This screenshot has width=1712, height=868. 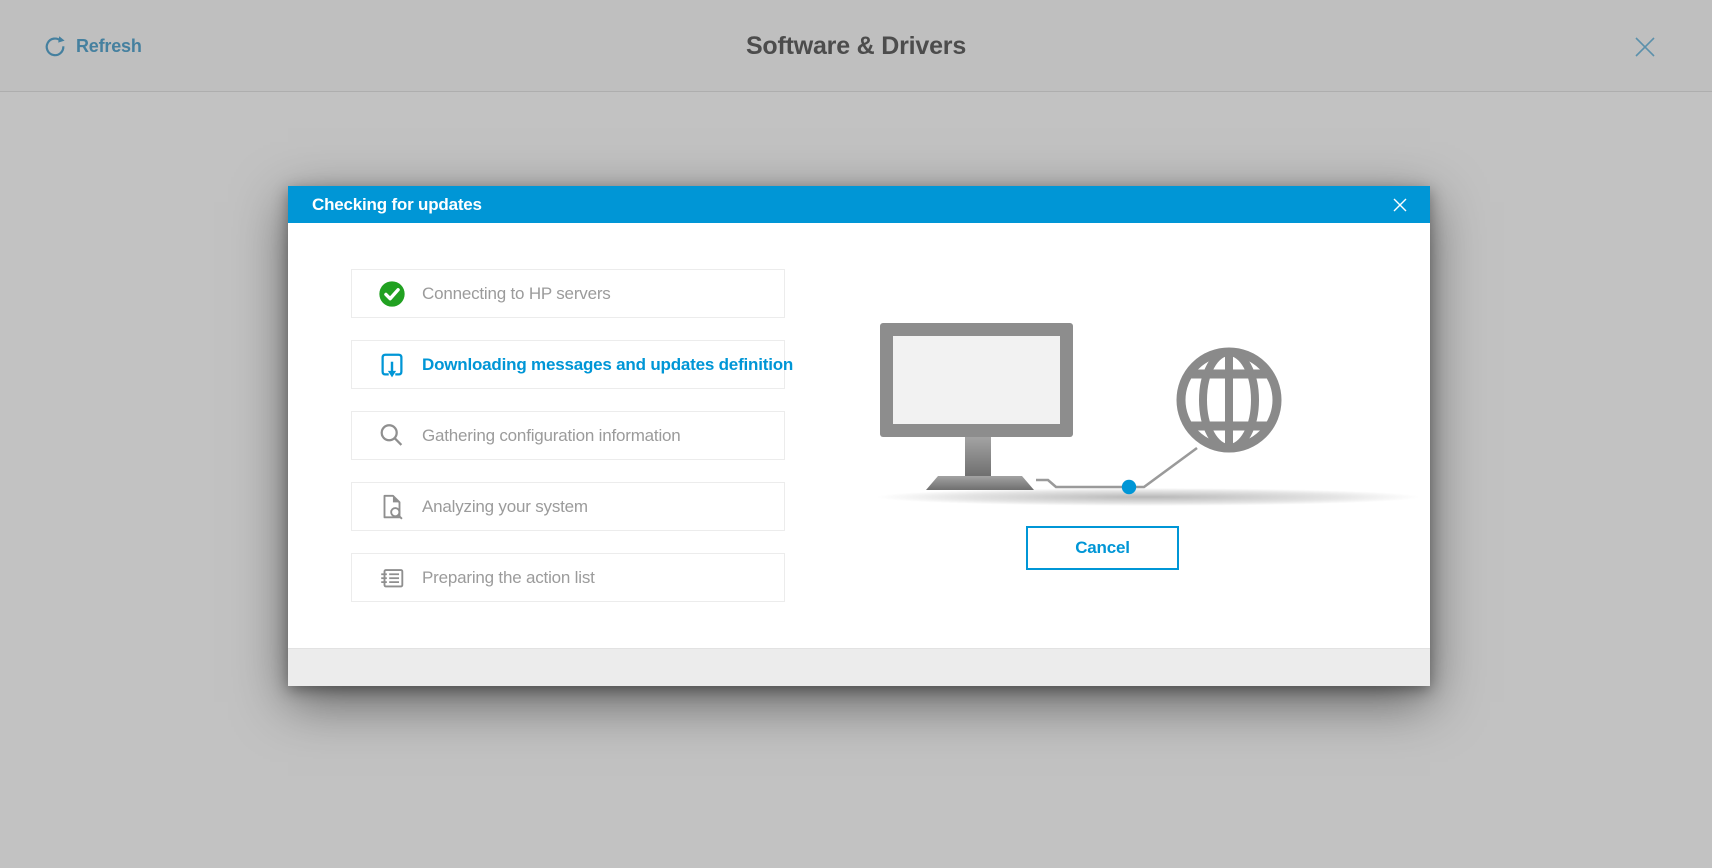 I want to click on step-analyzing-system: Analyzing your system, so click(x=568, y=506).